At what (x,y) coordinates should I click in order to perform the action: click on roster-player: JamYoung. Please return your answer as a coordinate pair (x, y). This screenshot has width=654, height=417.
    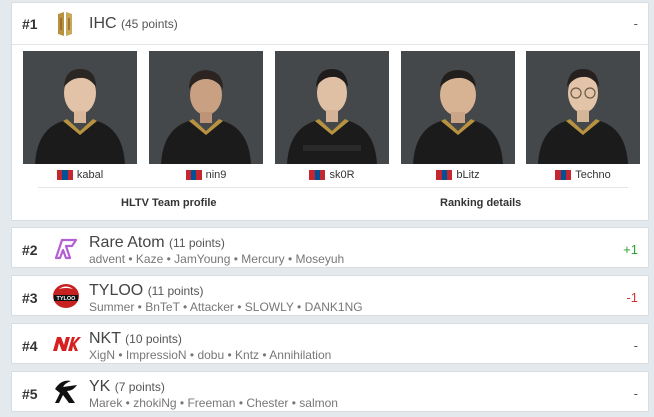
    Looking at the image, I should click on (202, 259).